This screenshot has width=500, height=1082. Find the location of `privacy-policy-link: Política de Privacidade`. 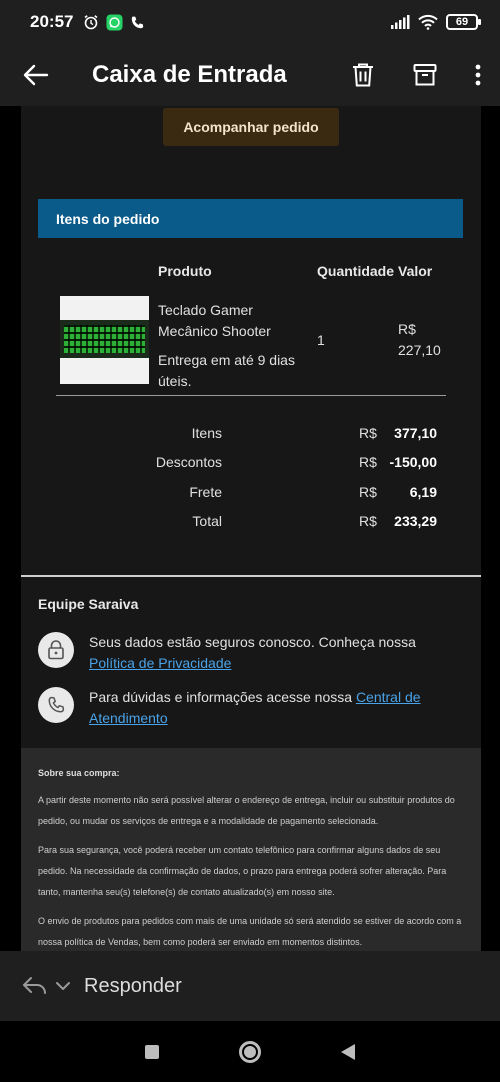

privacy-policy-link: Política de Privacidade is located at coordinates (160, 663).